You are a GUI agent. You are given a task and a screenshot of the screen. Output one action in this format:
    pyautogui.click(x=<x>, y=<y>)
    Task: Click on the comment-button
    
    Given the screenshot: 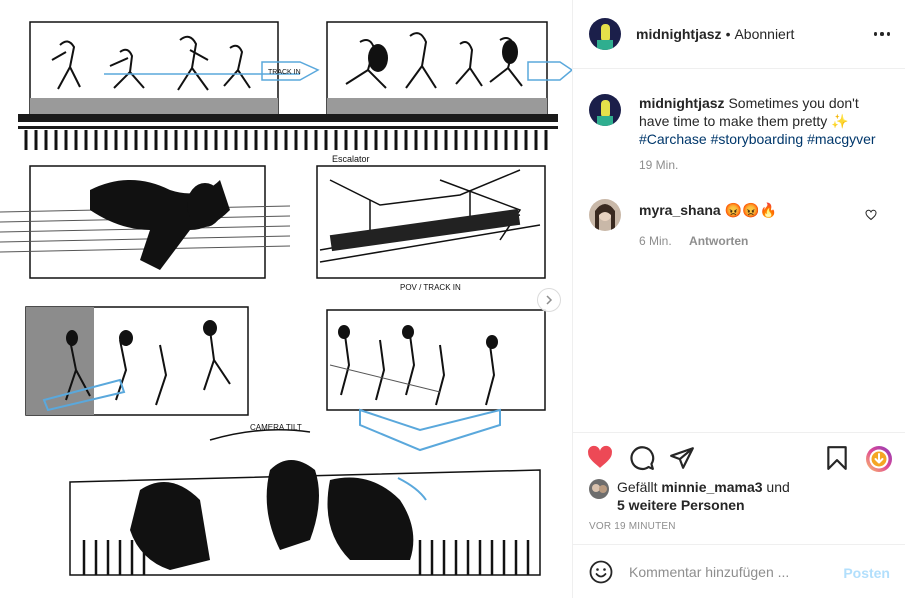 What is the action you would take?
    pyautogui.click(x=642, y=459)
    